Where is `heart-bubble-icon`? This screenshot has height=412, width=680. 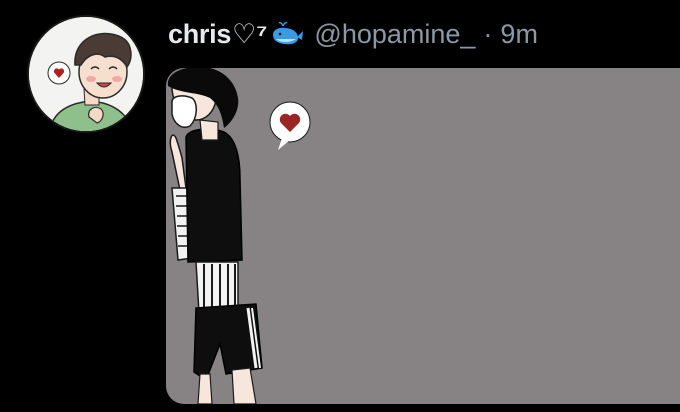 heart-bubble-icon is located at coordinates (290, 125).